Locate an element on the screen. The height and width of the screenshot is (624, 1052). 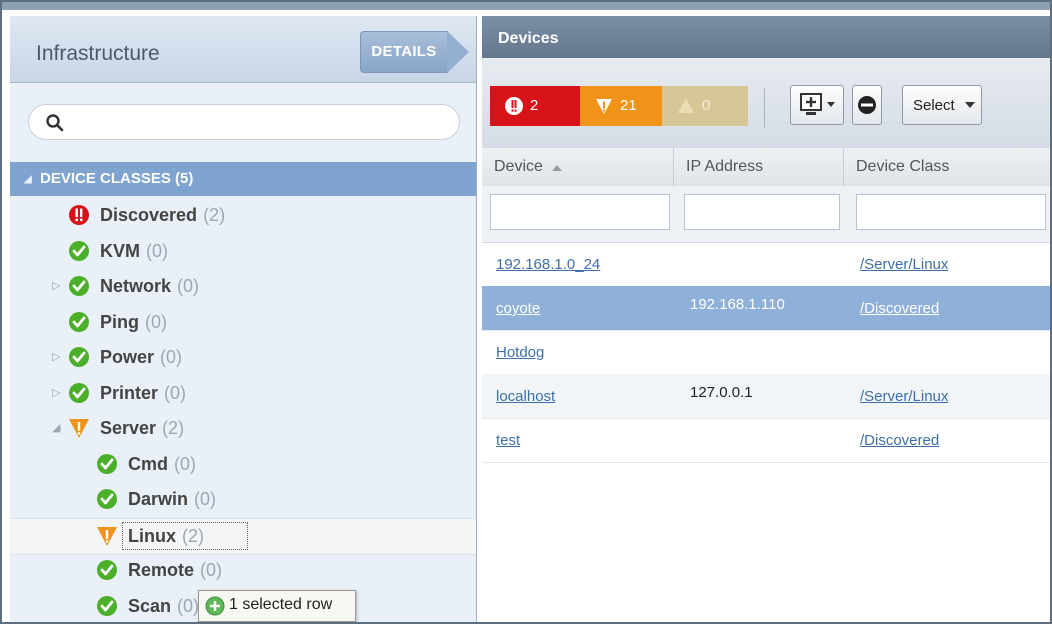
tree-node-label: Ping (0) is located at coordinates (133, 322).